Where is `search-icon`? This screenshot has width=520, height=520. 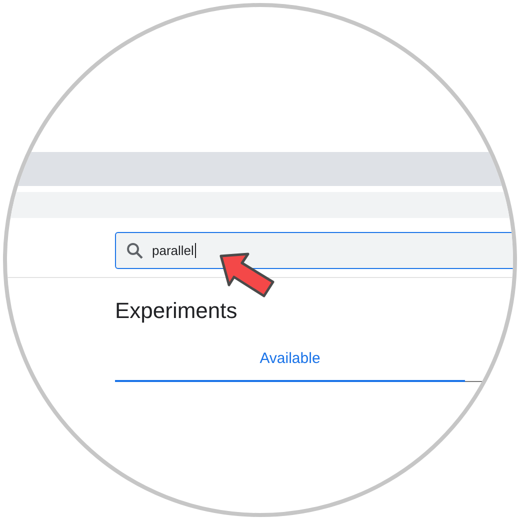 search-icon is located at coordinates (135, 251).